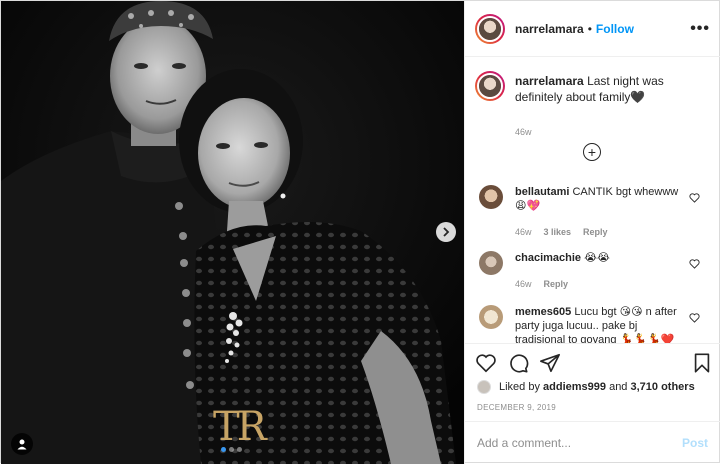 This screenshot has height=464, width=720. I want to click on comment-meta: 46w Reply, so click(599, 284).